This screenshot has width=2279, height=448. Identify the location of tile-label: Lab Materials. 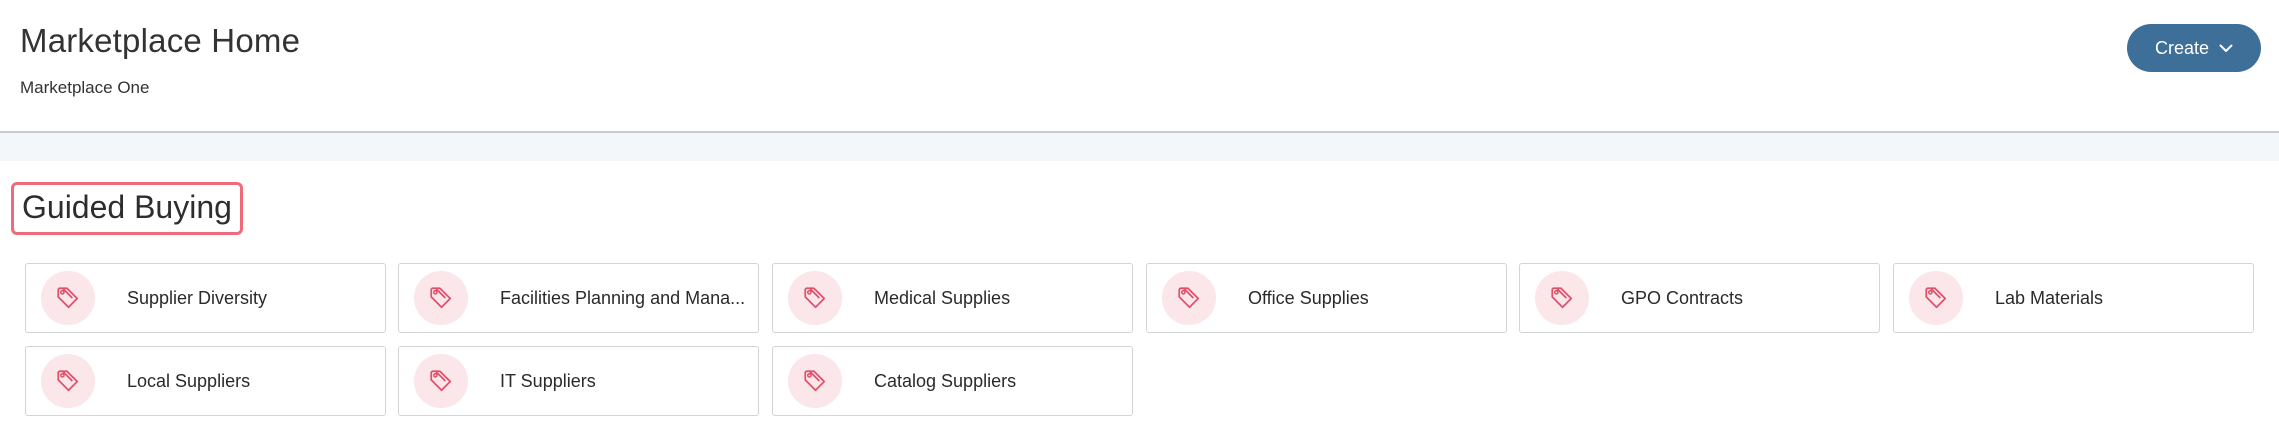
(2049, 297).